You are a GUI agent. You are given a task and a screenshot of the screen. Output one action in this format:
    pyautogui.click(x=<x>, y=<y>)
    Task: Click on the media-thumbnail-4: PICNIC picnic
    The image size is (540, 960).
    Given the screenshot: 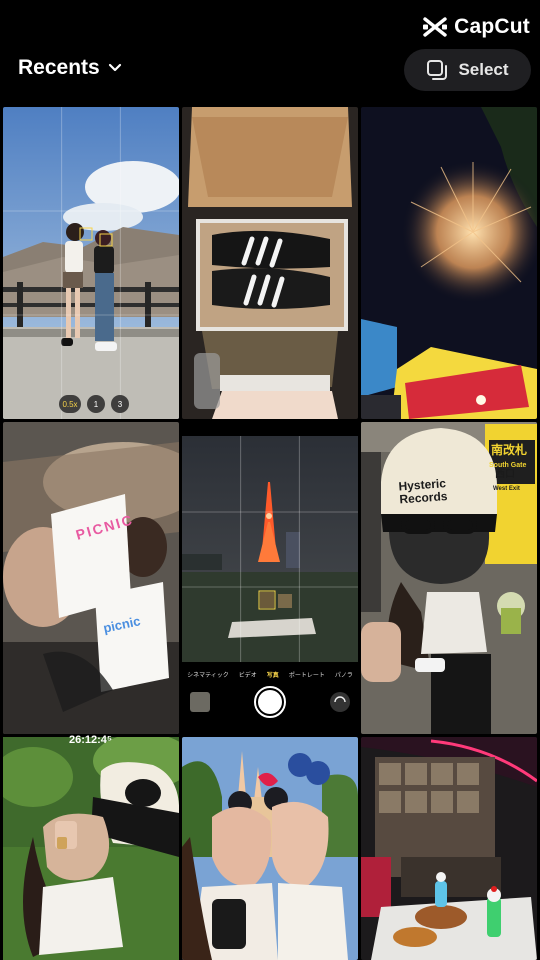 What is the action you would take?
    pyautogui.click(x=91, y=578)
    